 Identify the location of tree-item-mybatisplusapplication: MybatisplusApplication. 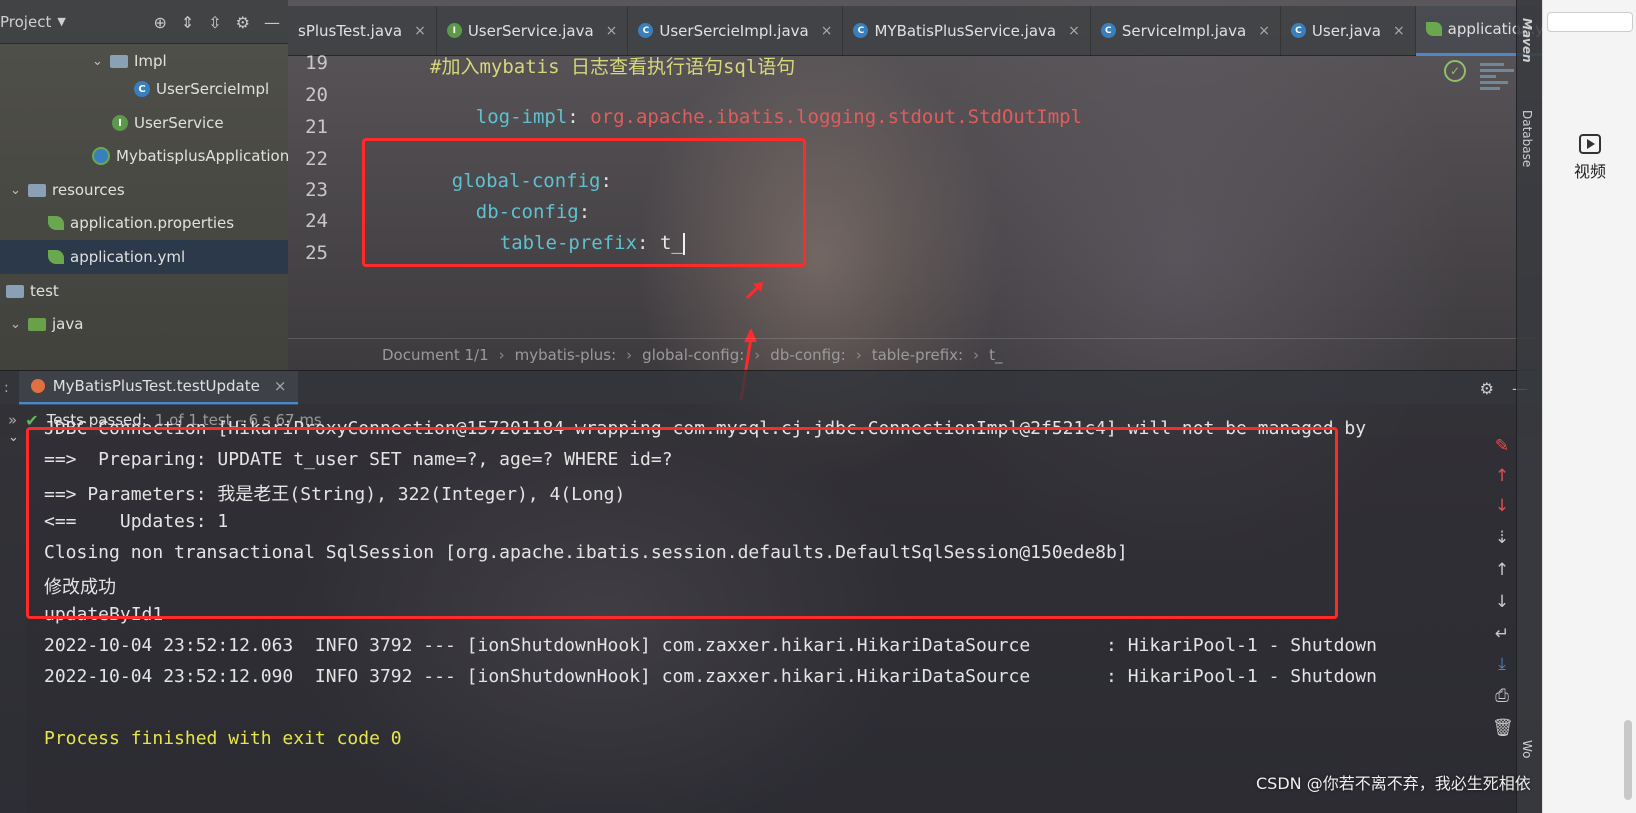
(190, 156).